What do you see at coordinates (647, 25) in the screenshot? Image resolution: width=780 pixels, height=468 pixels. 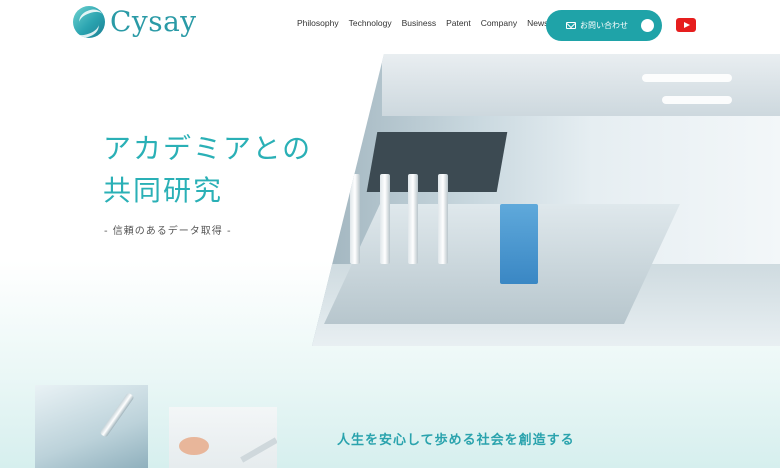 I see `circle-icon` at bounding box center [647, 25].